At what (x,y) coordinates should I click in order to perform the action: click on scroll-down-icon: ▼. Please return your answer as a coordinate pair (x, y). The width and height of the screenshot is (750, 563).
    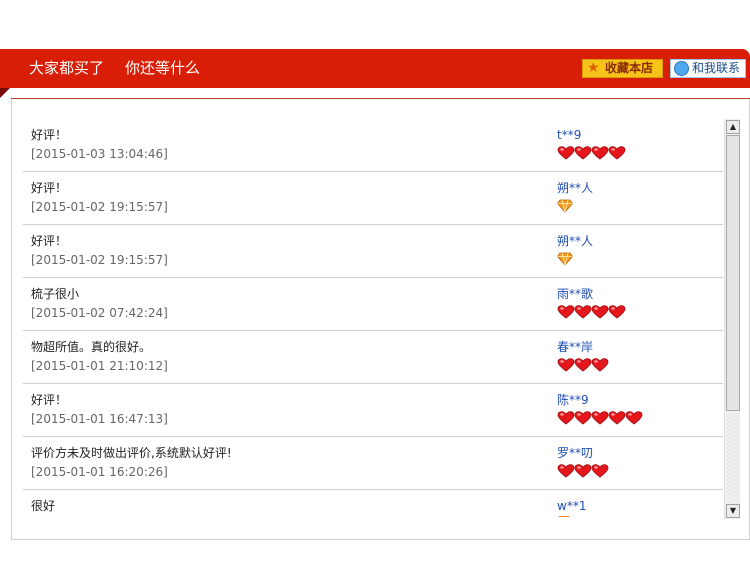
    Looking at the image, I should click on (733, 511).